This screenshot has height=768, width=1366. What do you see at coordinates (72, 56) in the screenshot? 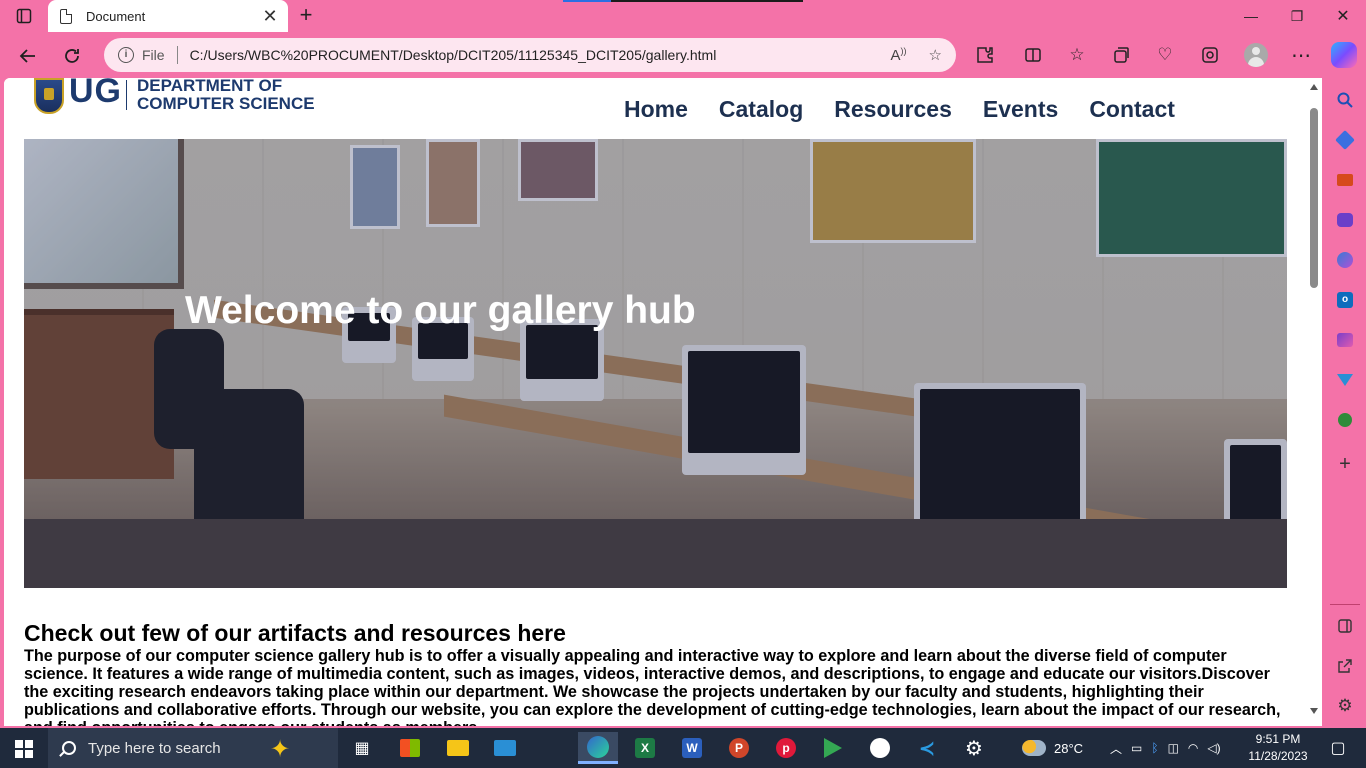
I see `refresh-button` at bounding box center [72, 56].